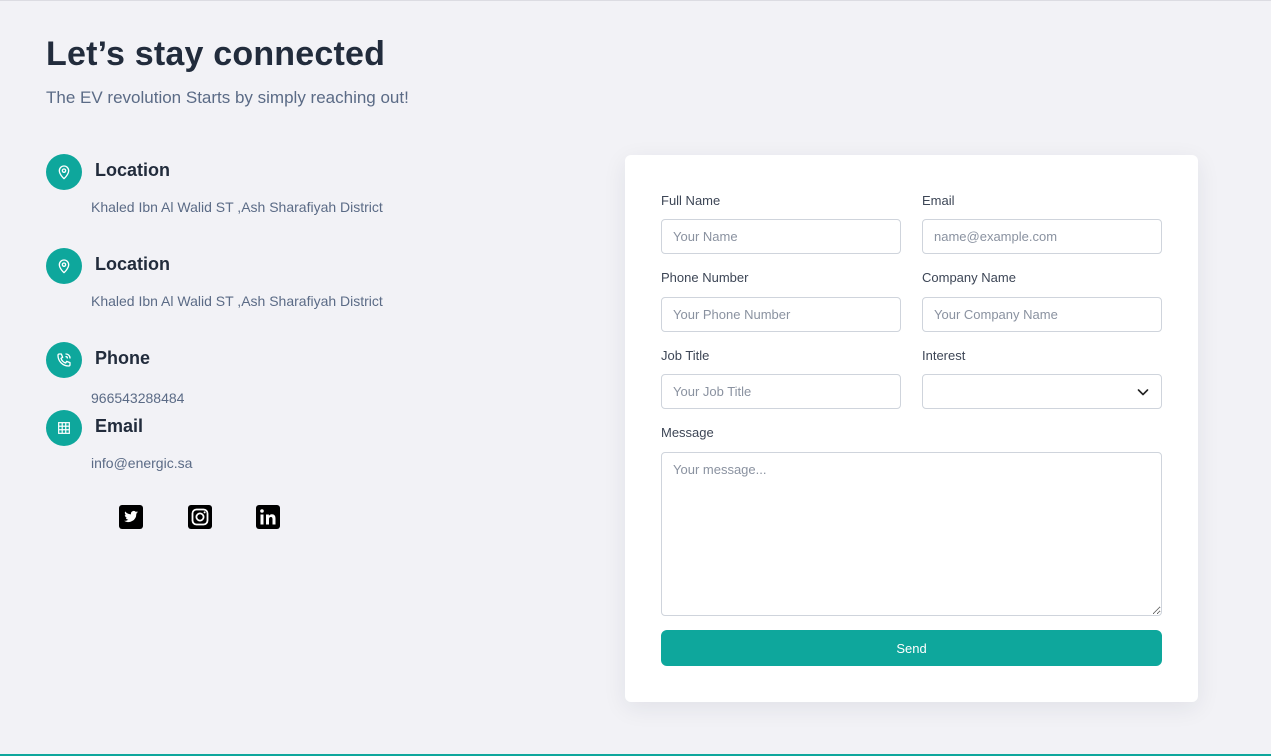 The width and height of the screenshot is (1271, 756). What do you see at coordinates (64, 428) in the screenshot?
I see `building-icon` at bounding box center [64, 428].